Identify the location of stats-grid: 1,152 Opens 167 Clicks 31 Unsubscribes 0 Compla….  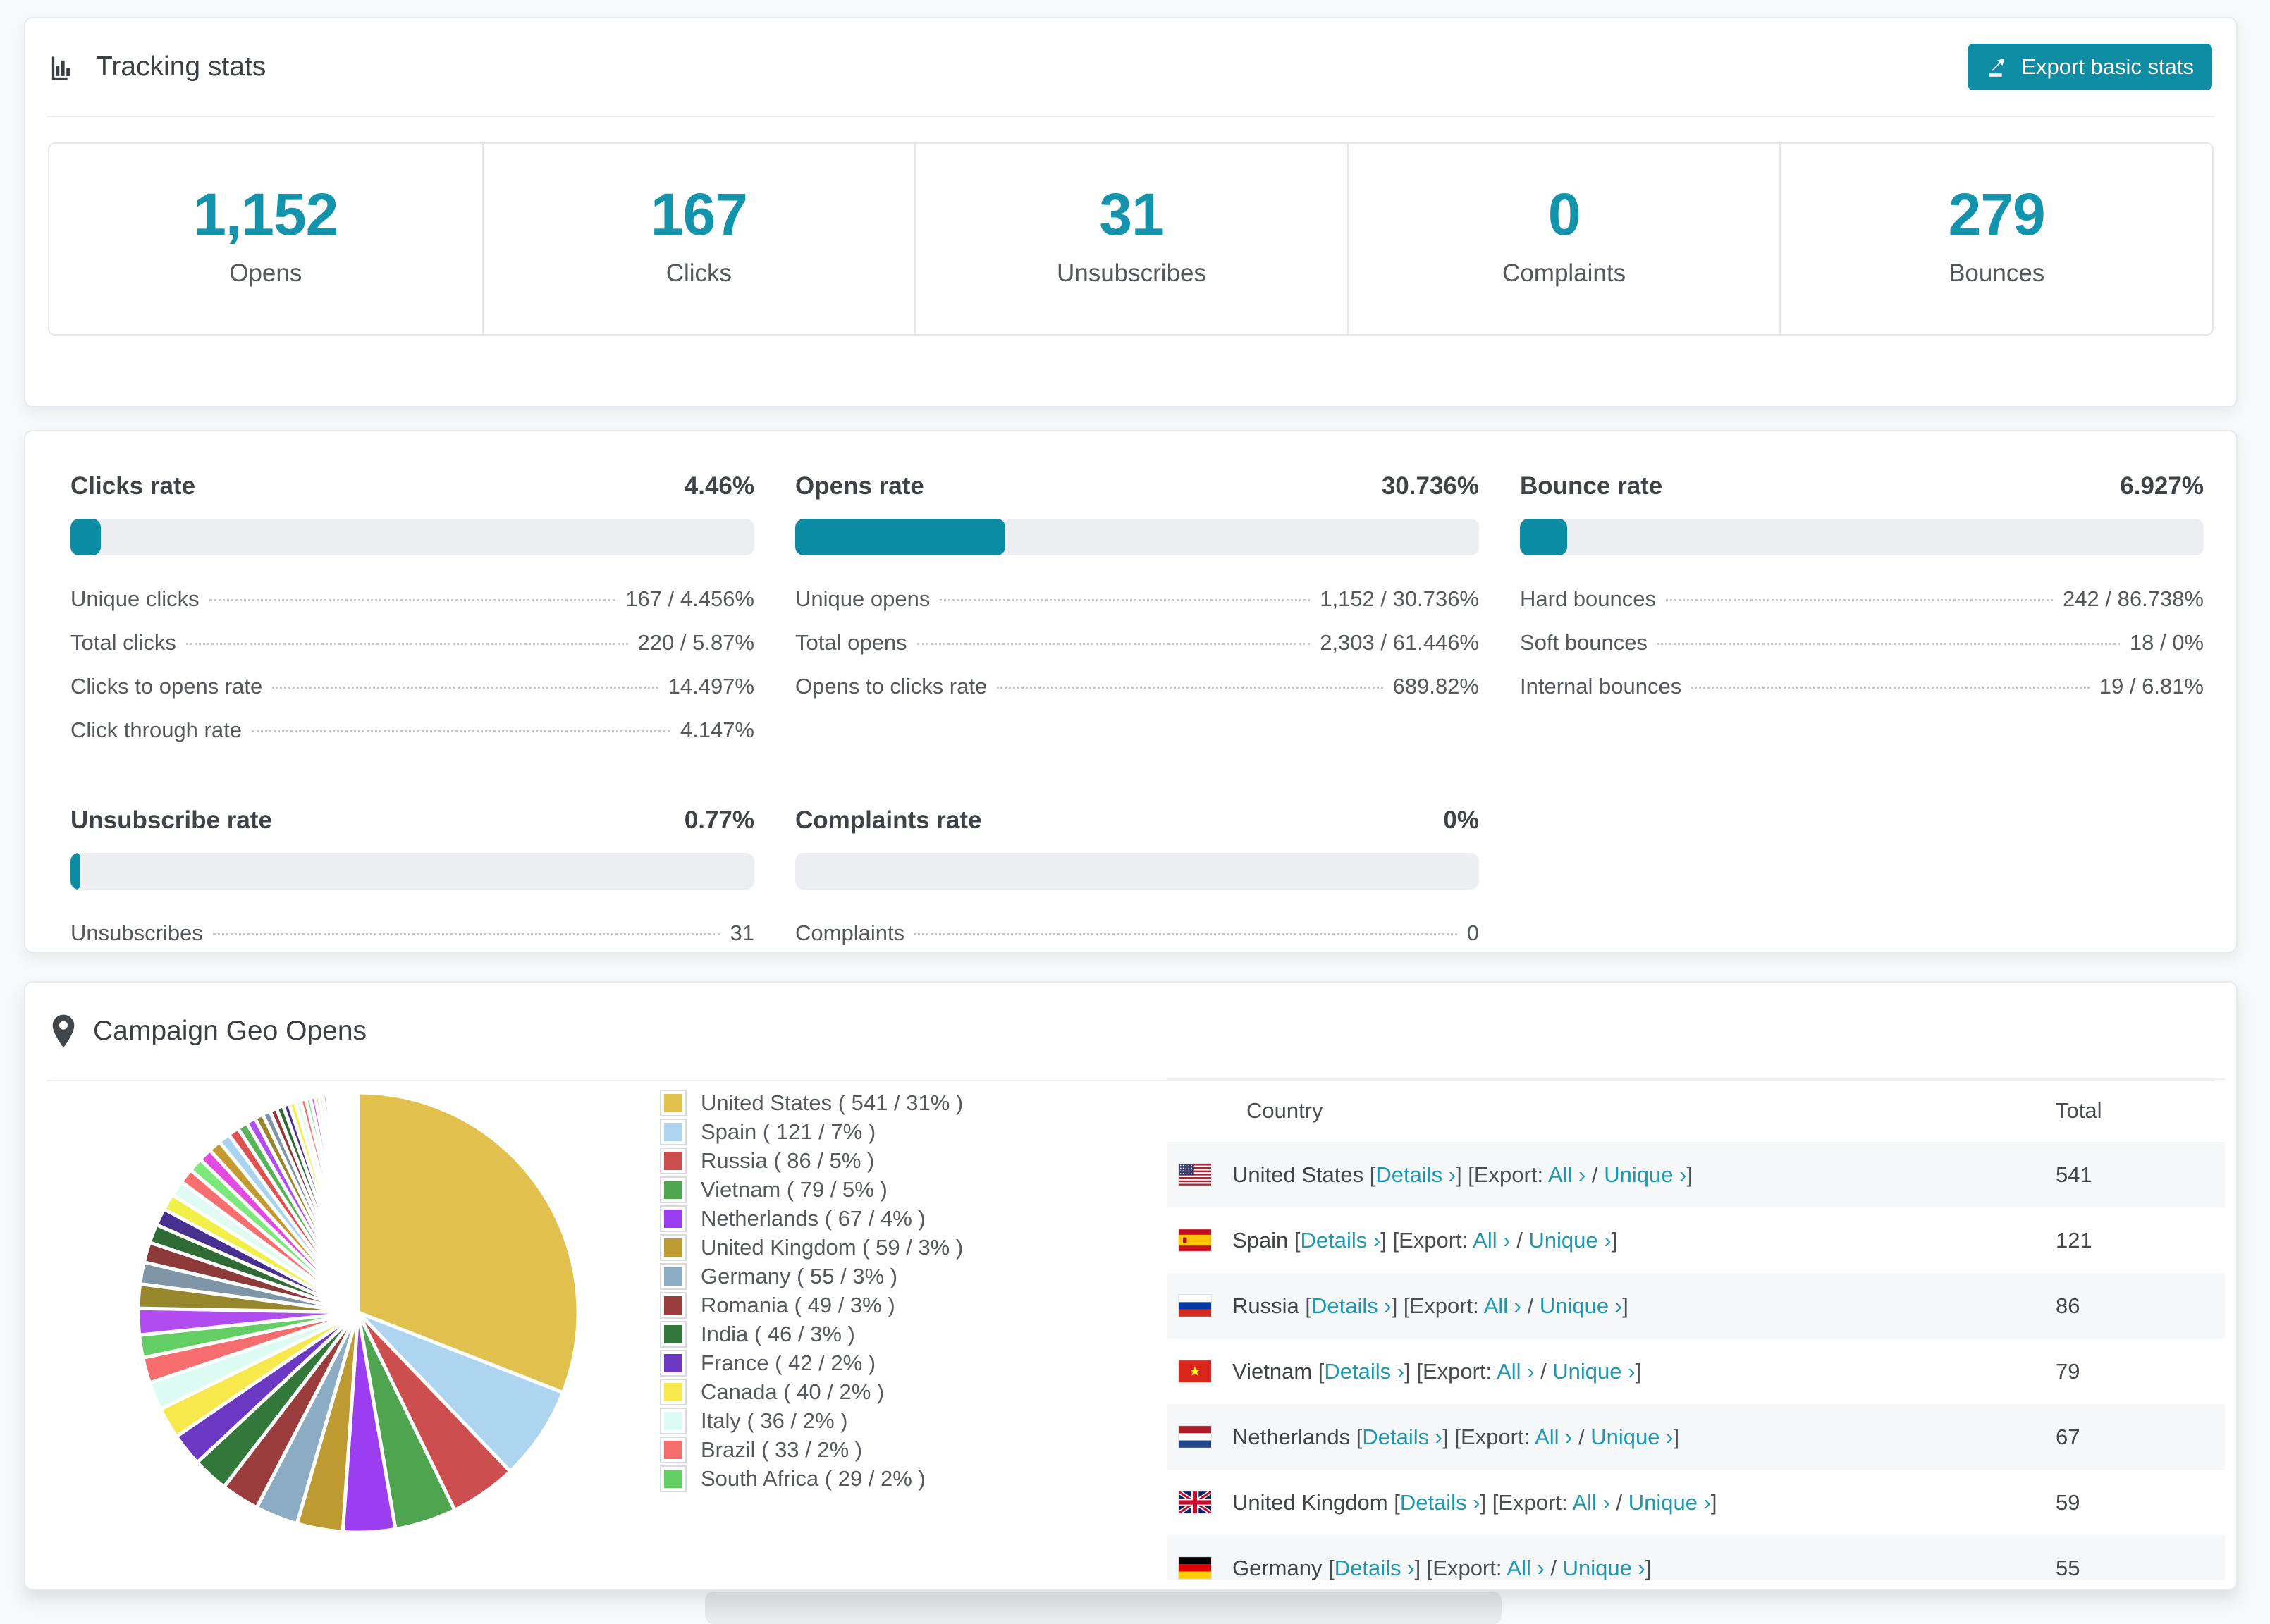
(1131, 239).